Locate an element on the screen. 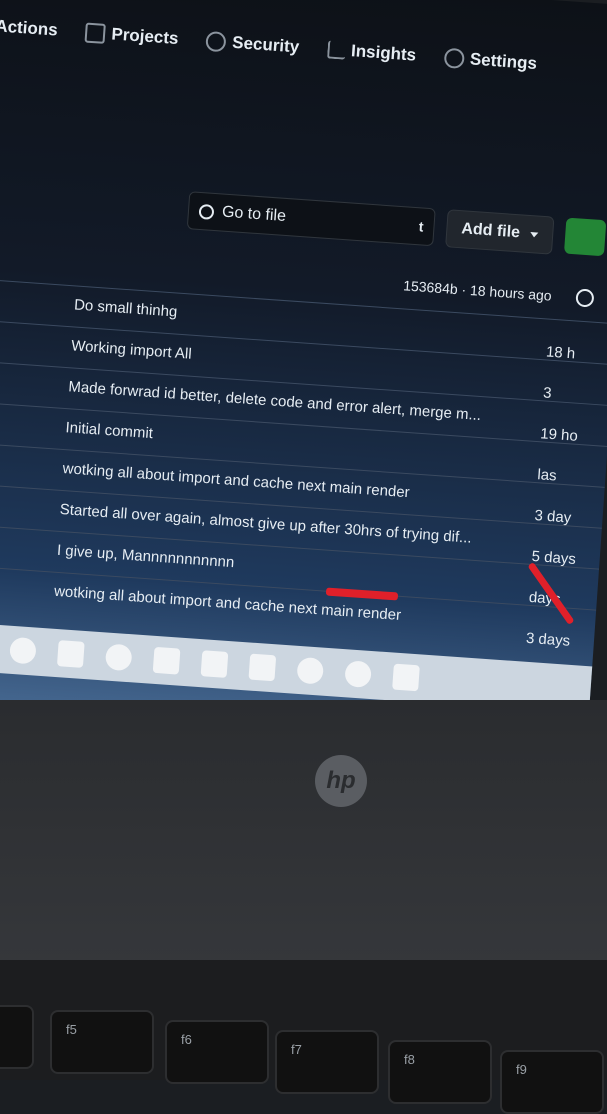 The width and height of the screenshot is (607, 1114). nav-settings: Settings is located at coordinates (490, 60).